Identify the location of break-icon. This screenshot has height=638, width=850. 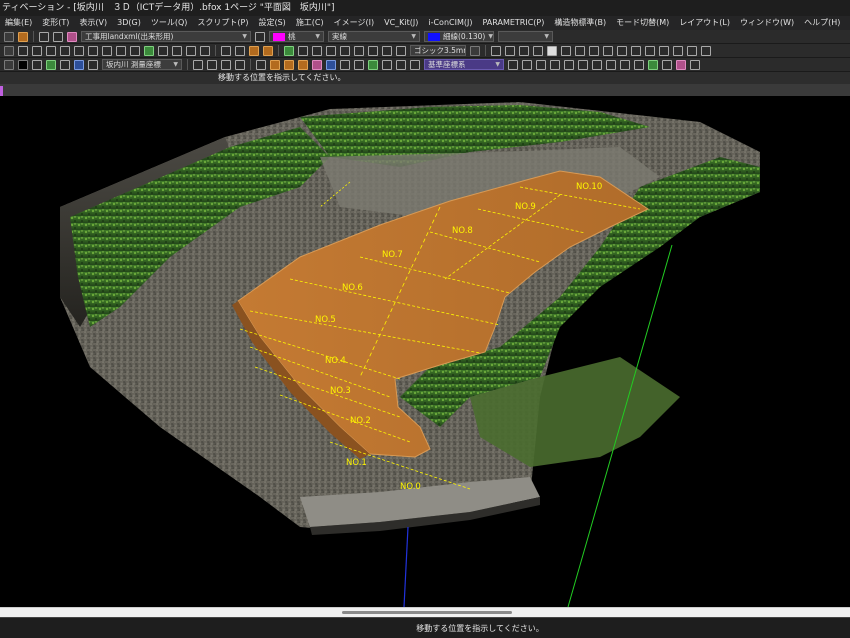
(678, 50).